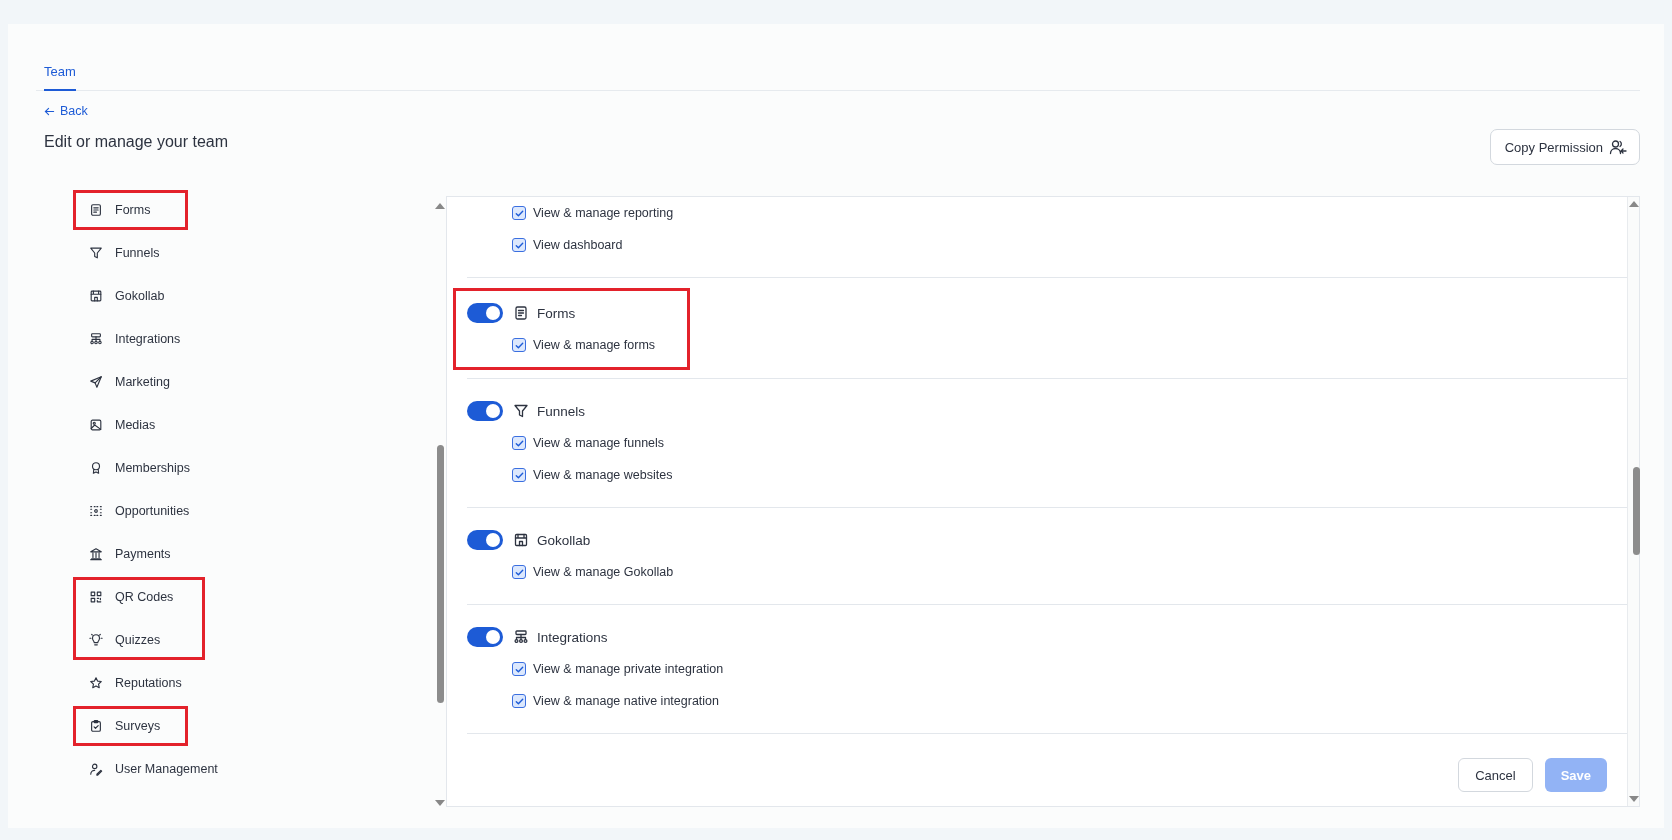 The height and width of the screenshot is (840, 1672). Describe the element at coordinates (578, 245) in the screenshot. I see `permission-label: View dashboard` at that location.